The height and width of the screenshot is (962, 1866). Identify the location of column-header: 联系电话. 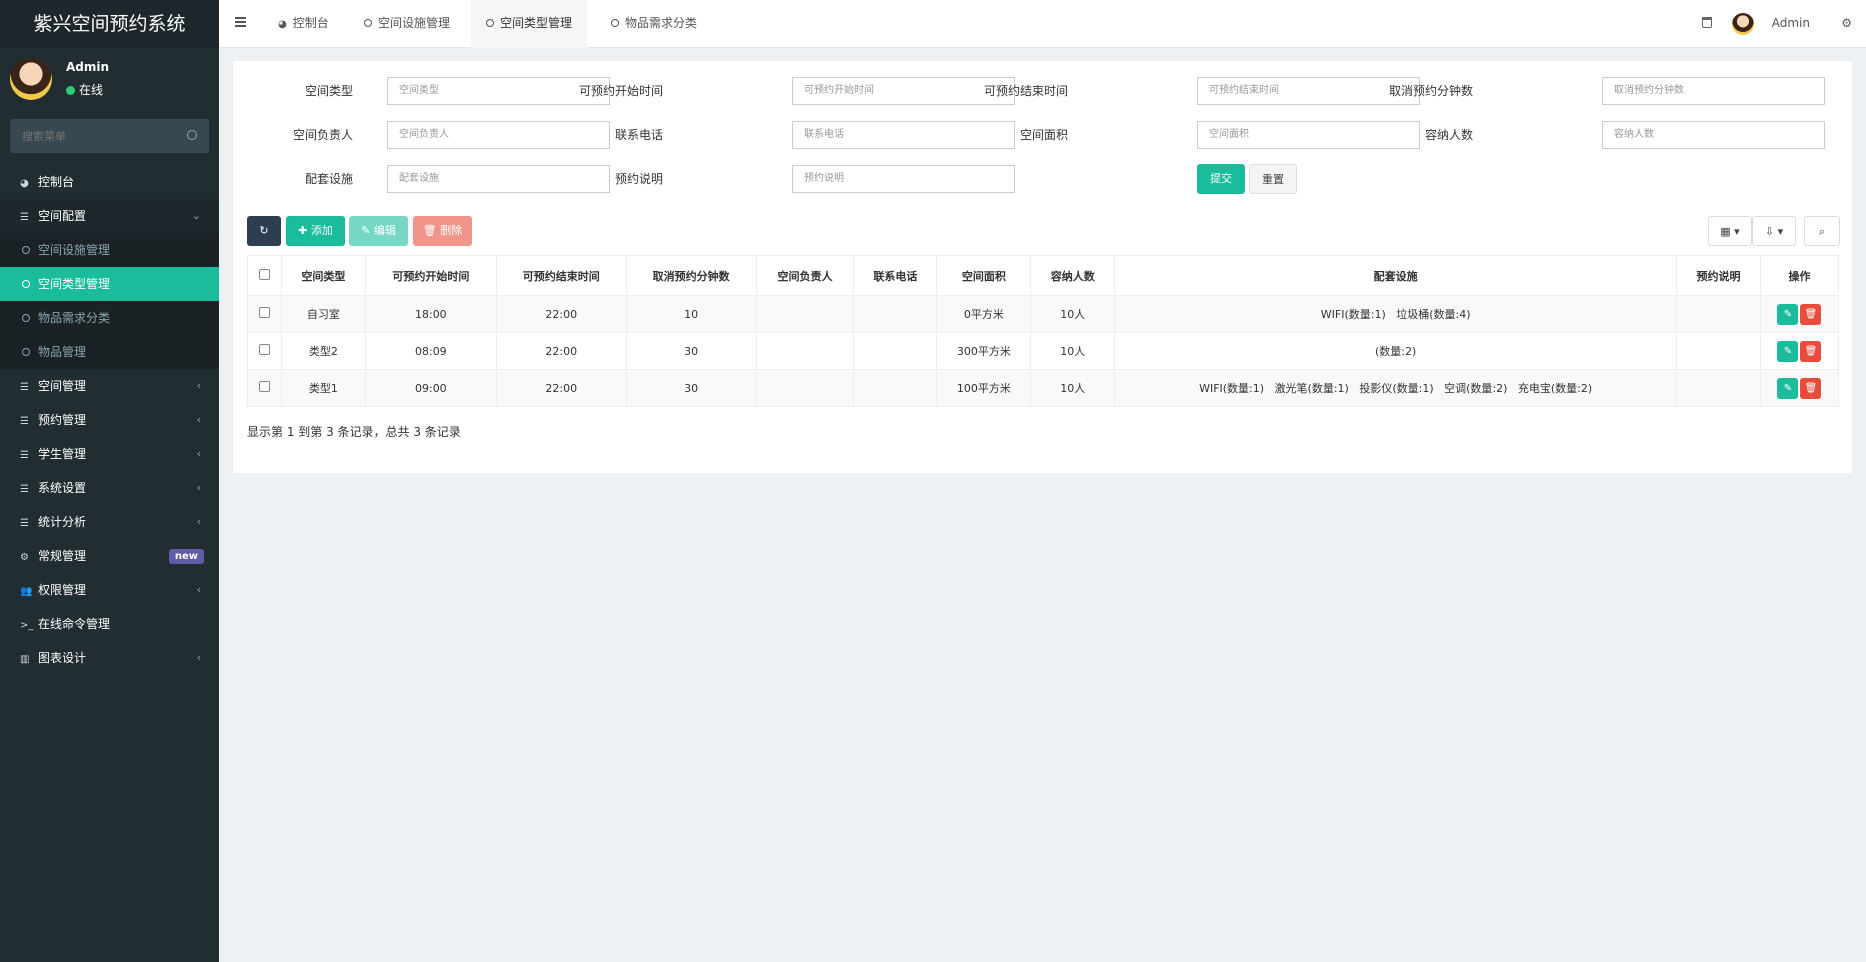
(895, 275).